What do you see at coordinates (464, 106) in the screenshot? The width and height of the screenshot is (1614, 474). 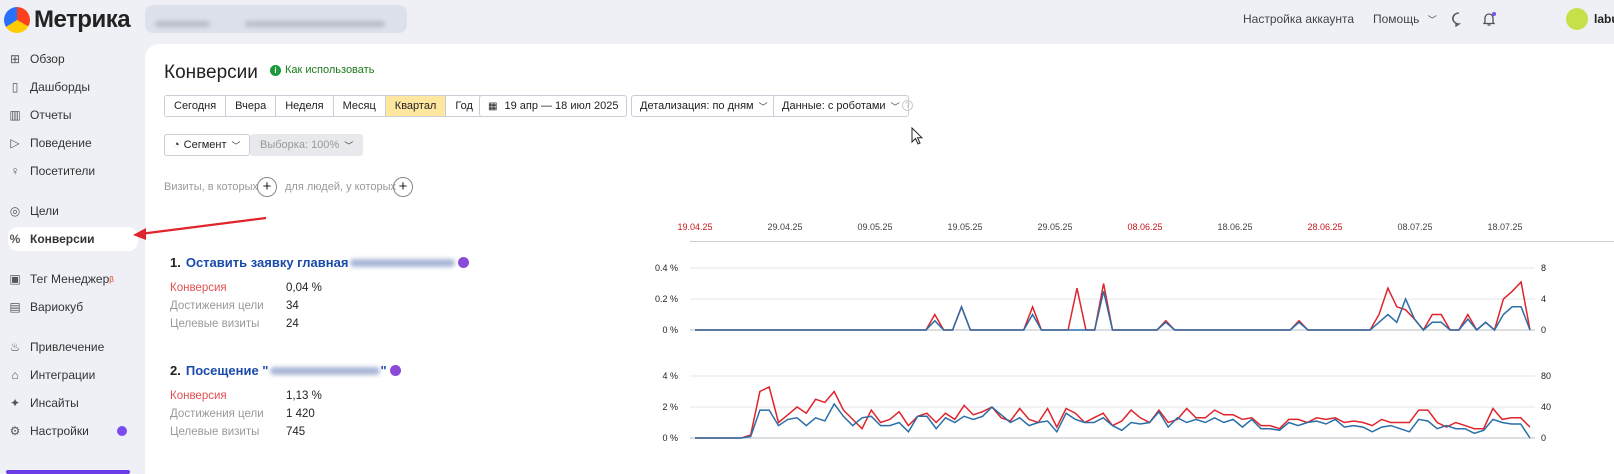 I see `period-year-button: Год` at bounding box center [464, 106].